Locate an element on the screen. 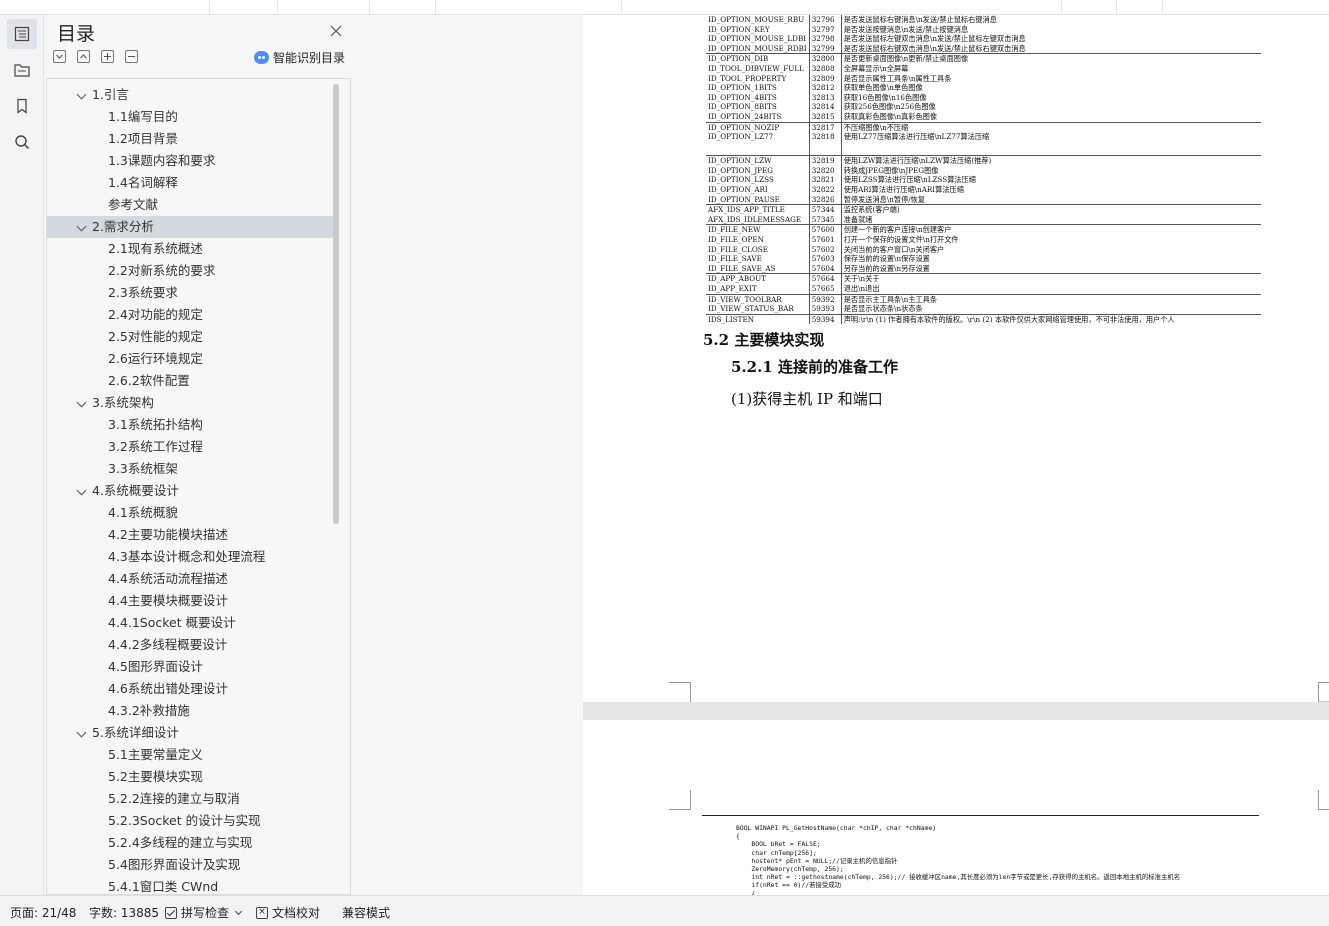 The image size is (1329, 926). table-row: ID_VIEW_TOOLBAR 59392 是否显示主工具条\n主工具条 is located at coordinates (984, 299).